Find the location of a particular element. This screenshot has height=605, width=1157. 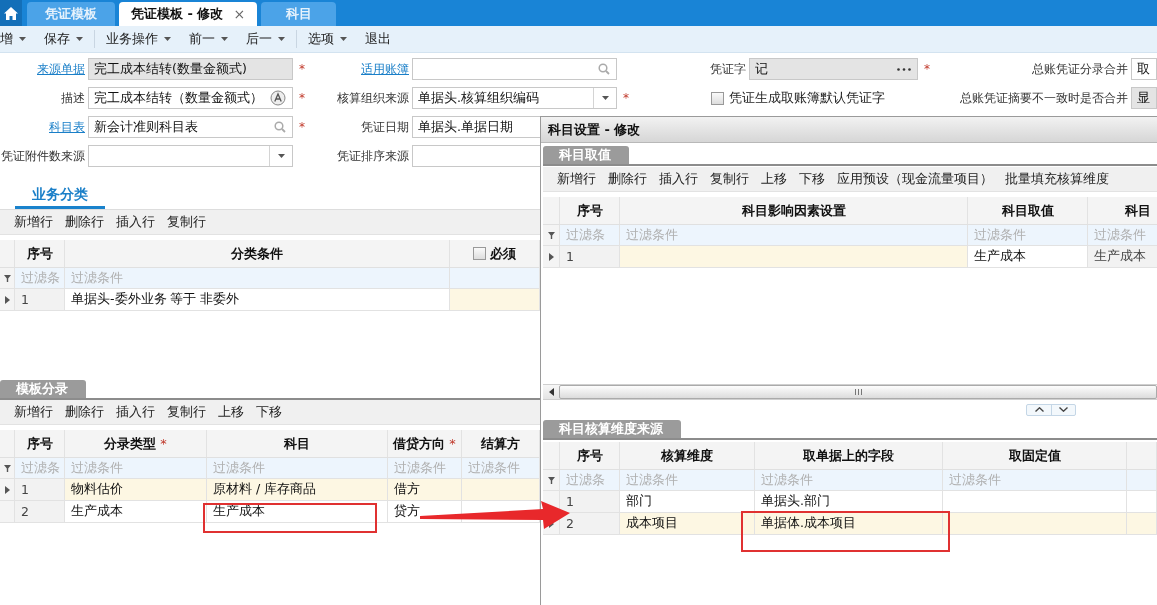

field-label: 总账凭证摘要不一致时是否合并 is located at coordinates (1044, 98).